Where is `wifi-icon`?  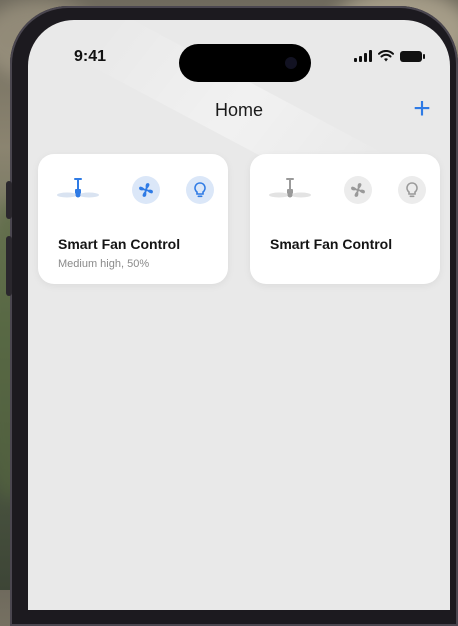
wifi-icon is located at coordinates (386, 56).